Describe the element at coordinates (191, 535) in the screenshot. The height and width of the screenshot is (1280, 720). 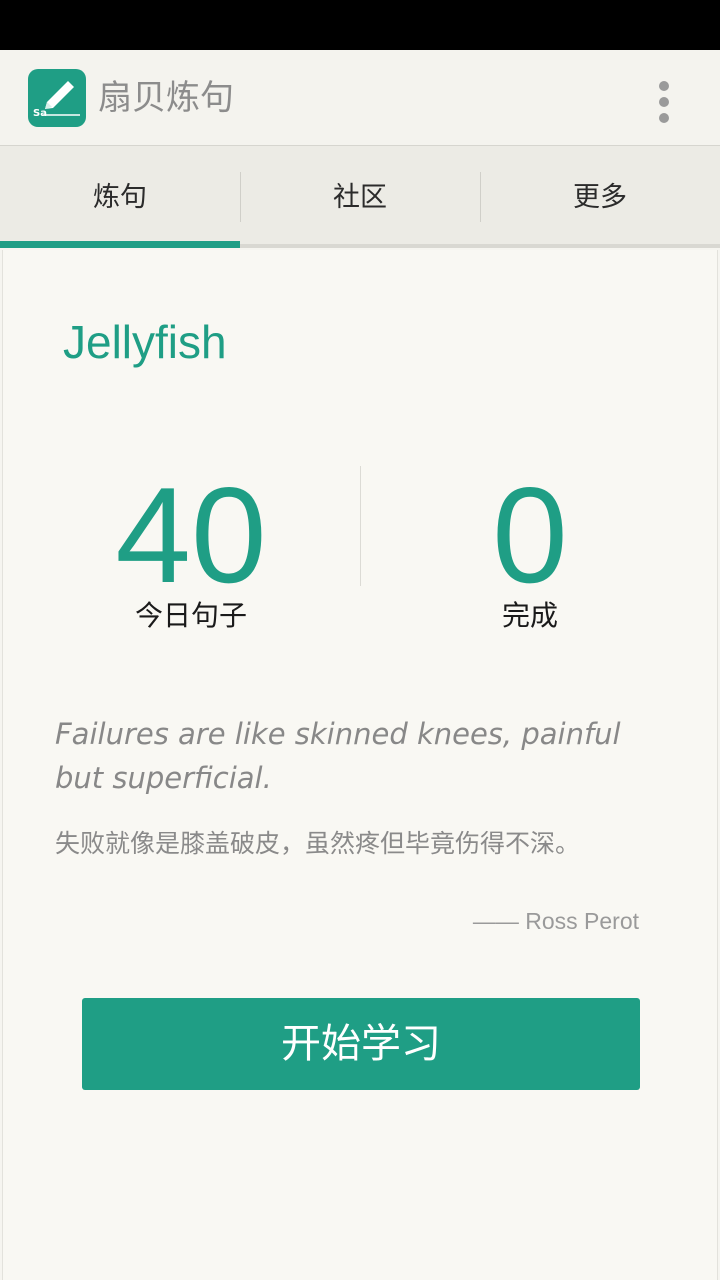
I see `today-sentences-count: 40` at that location.